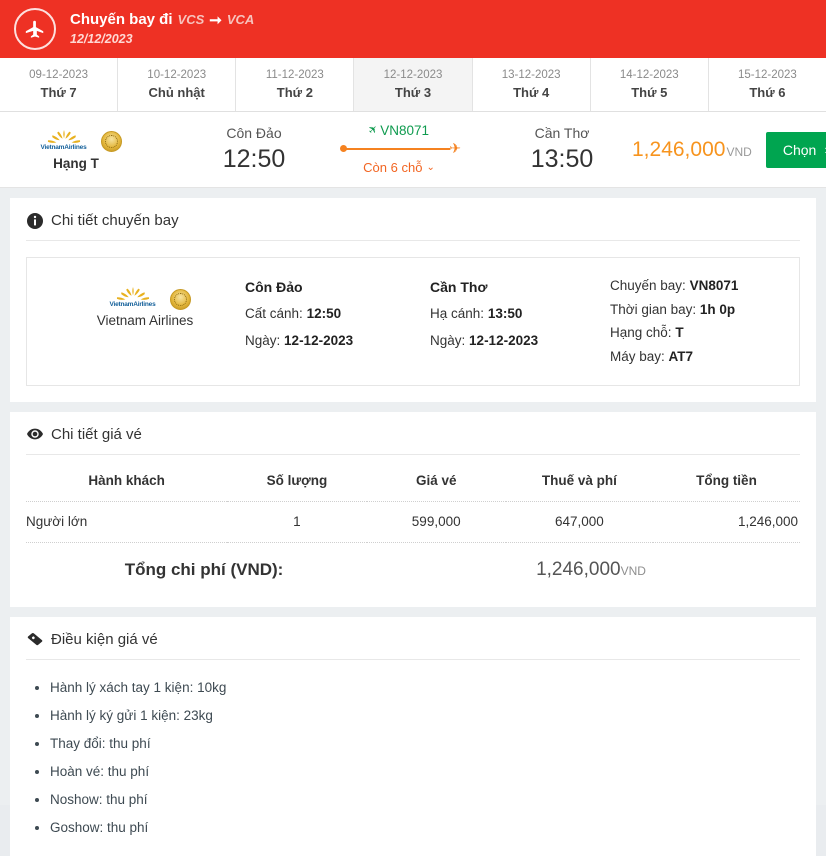  What do you see at coordinates (562, 149) in the screenshot?
I see `summary-arrival: Cần Thơ 13:50` at bounding box center [562, 149].